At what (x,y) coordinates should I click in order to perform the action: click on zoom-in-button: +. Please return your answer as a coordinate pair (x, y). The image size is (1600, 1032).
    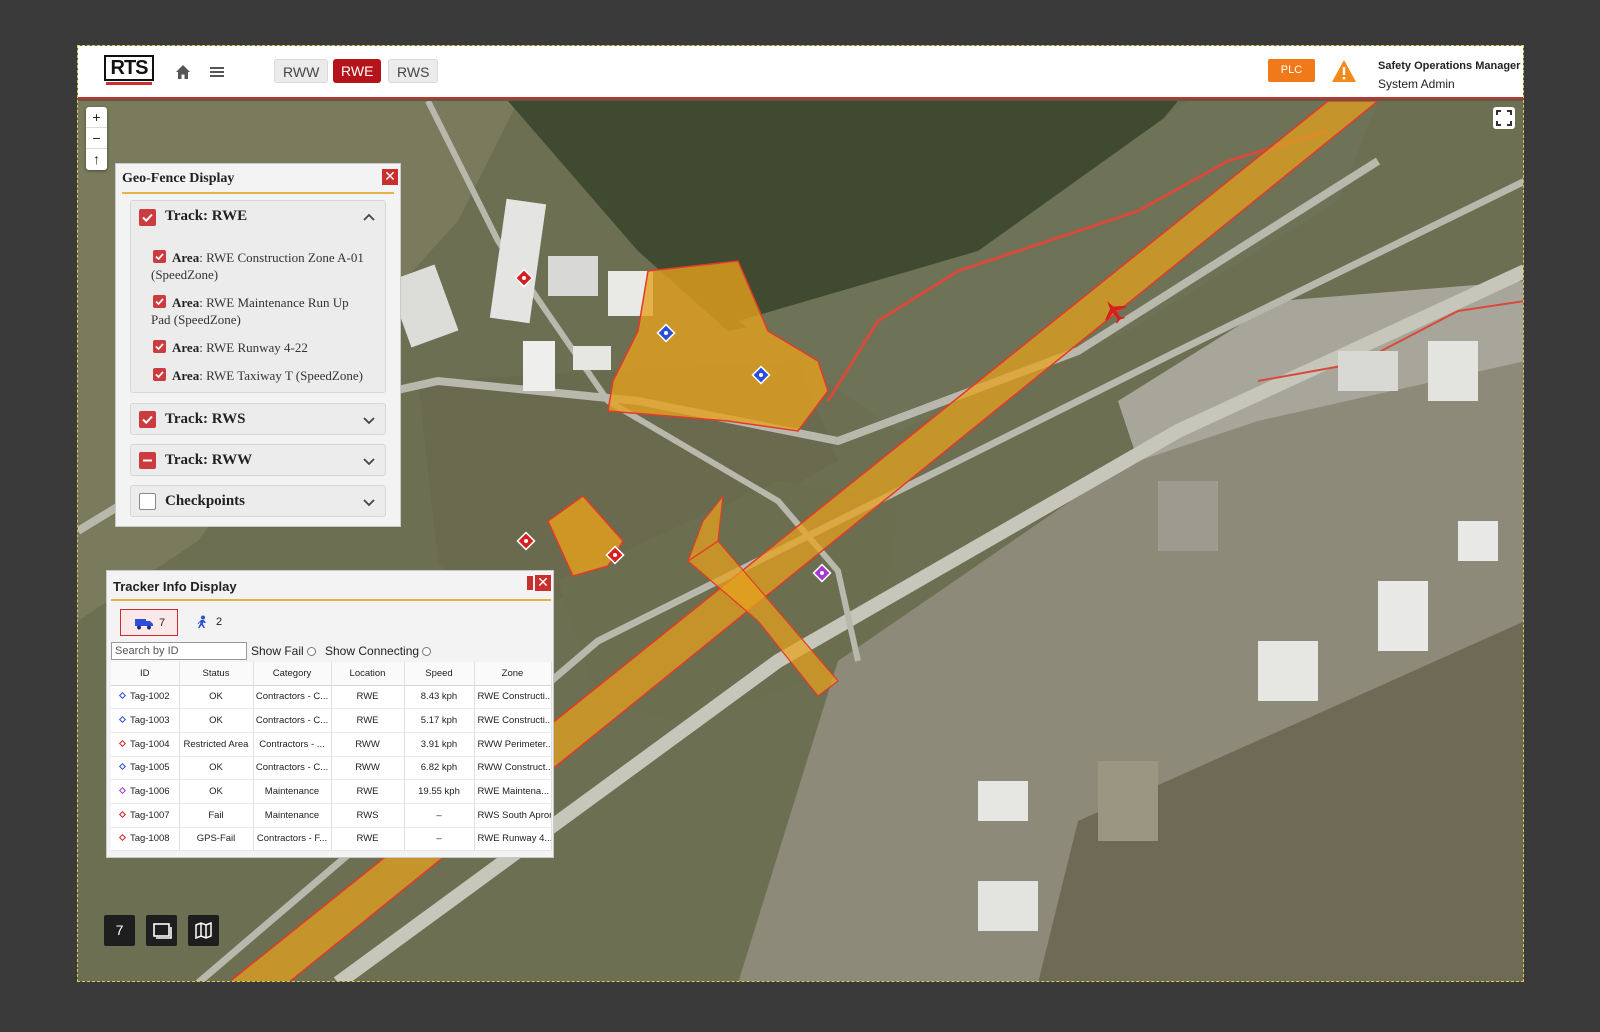
    Looking at the image, I should click on (96, 117).